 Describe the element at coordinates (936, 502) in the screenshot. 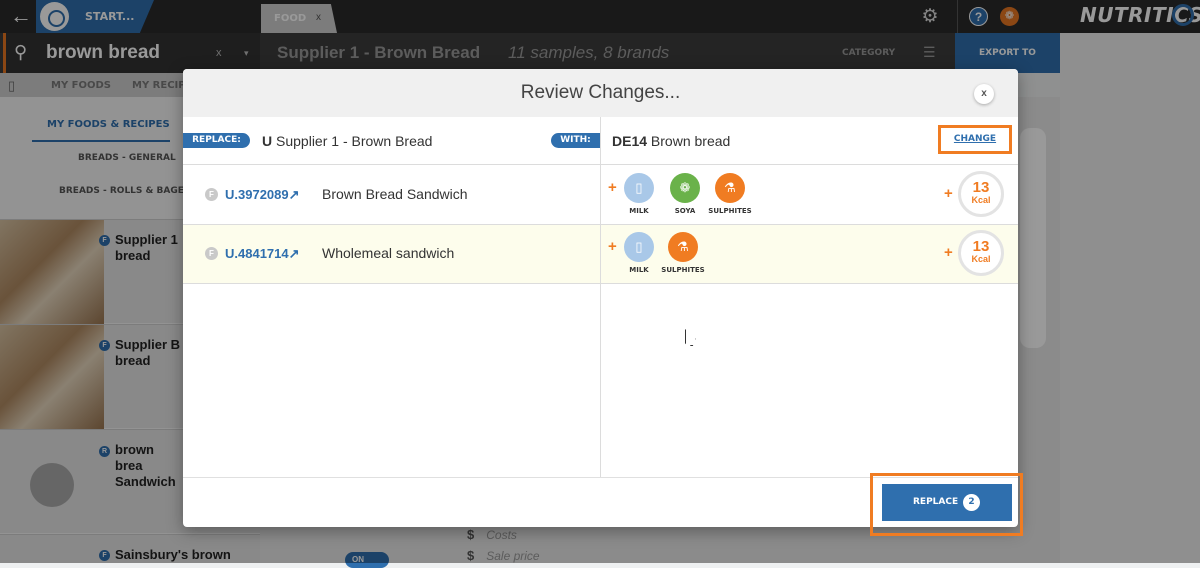

I see `replace-button-label: REPLACE` at that location.